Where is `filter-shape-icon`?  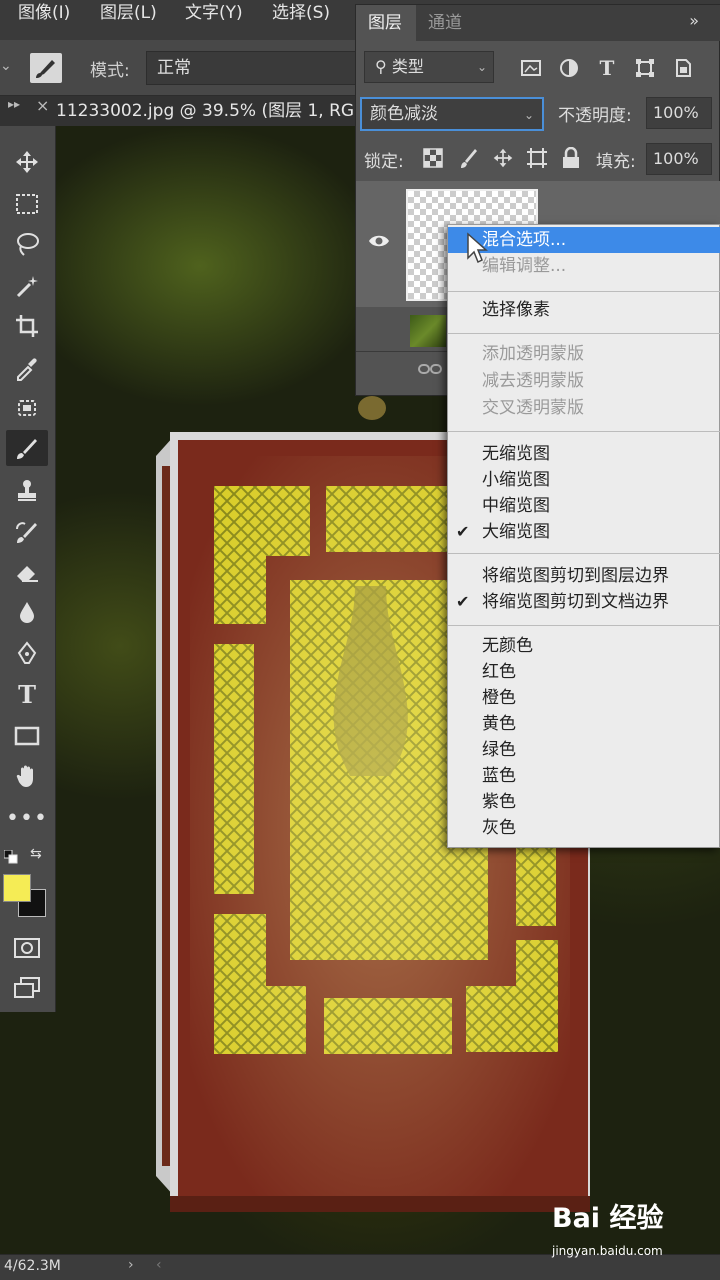
filter-shape-icon is located at coordinates (645, 68).